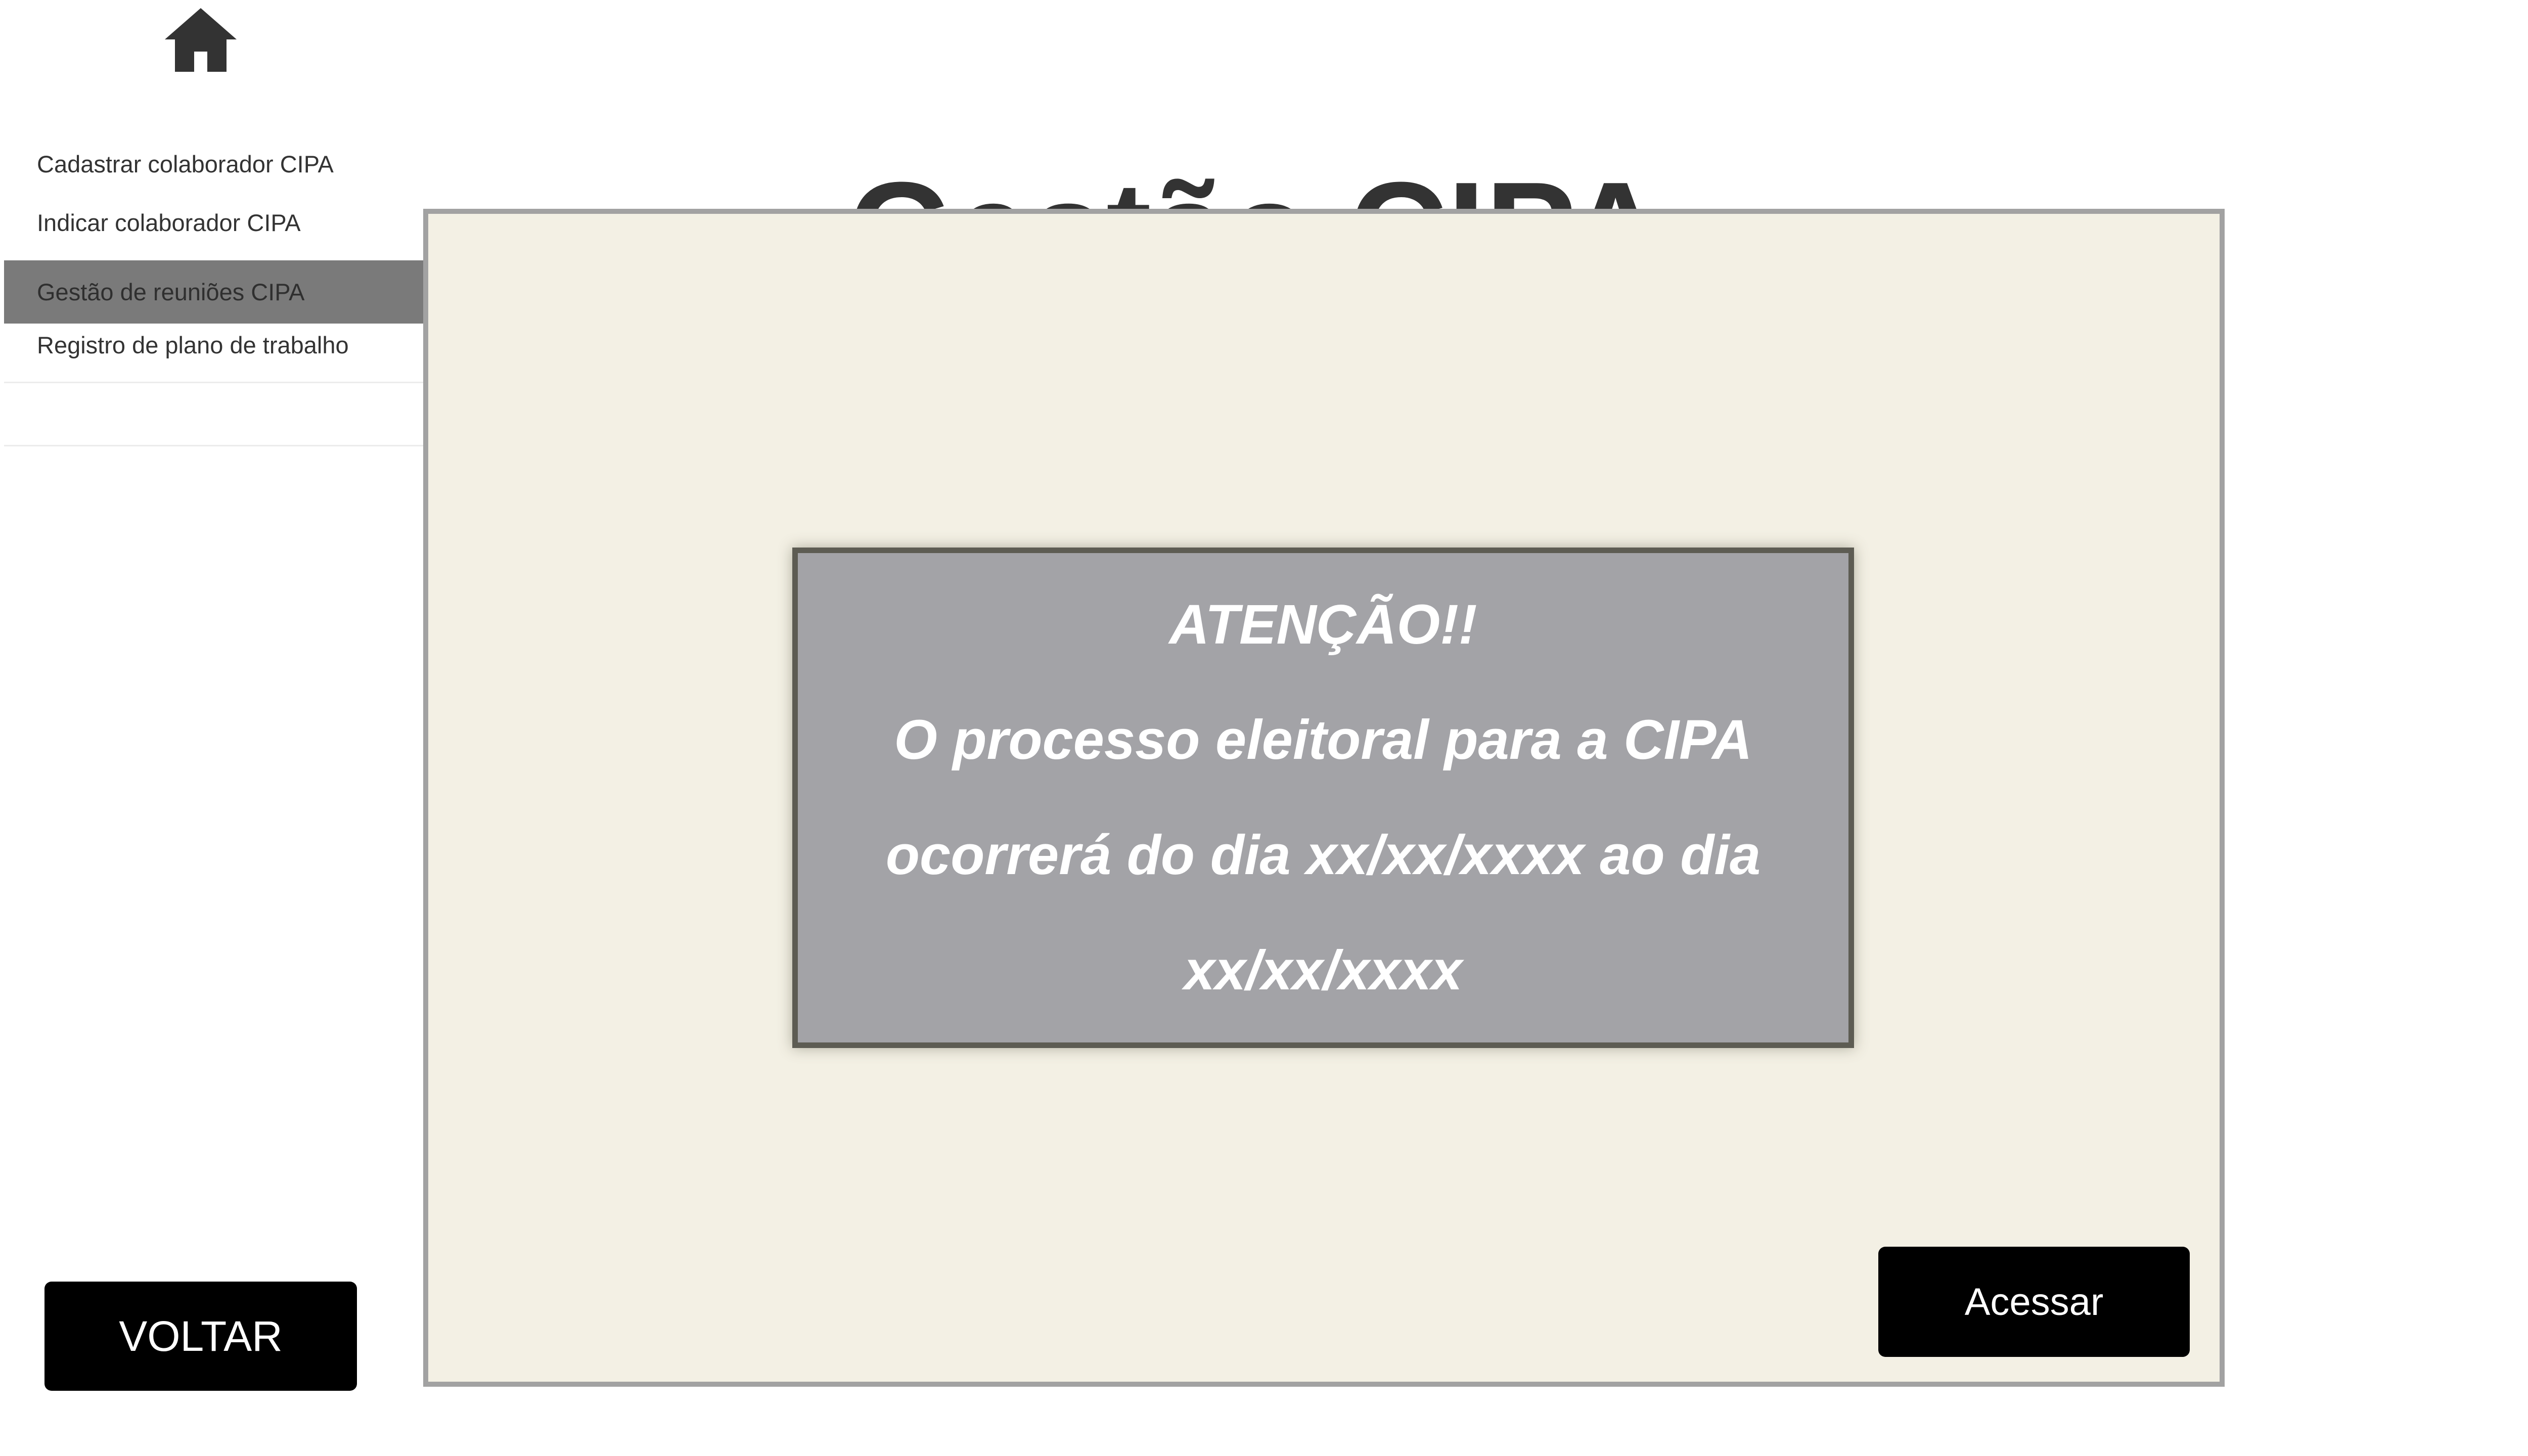 The width and height of the screenshot is (2528, 1456). Describe the element at coordinates (215, 223) in the screenshot. I see `sidebar-item-indicar-colaborador: Indicar colaborador CIPA` at that location.